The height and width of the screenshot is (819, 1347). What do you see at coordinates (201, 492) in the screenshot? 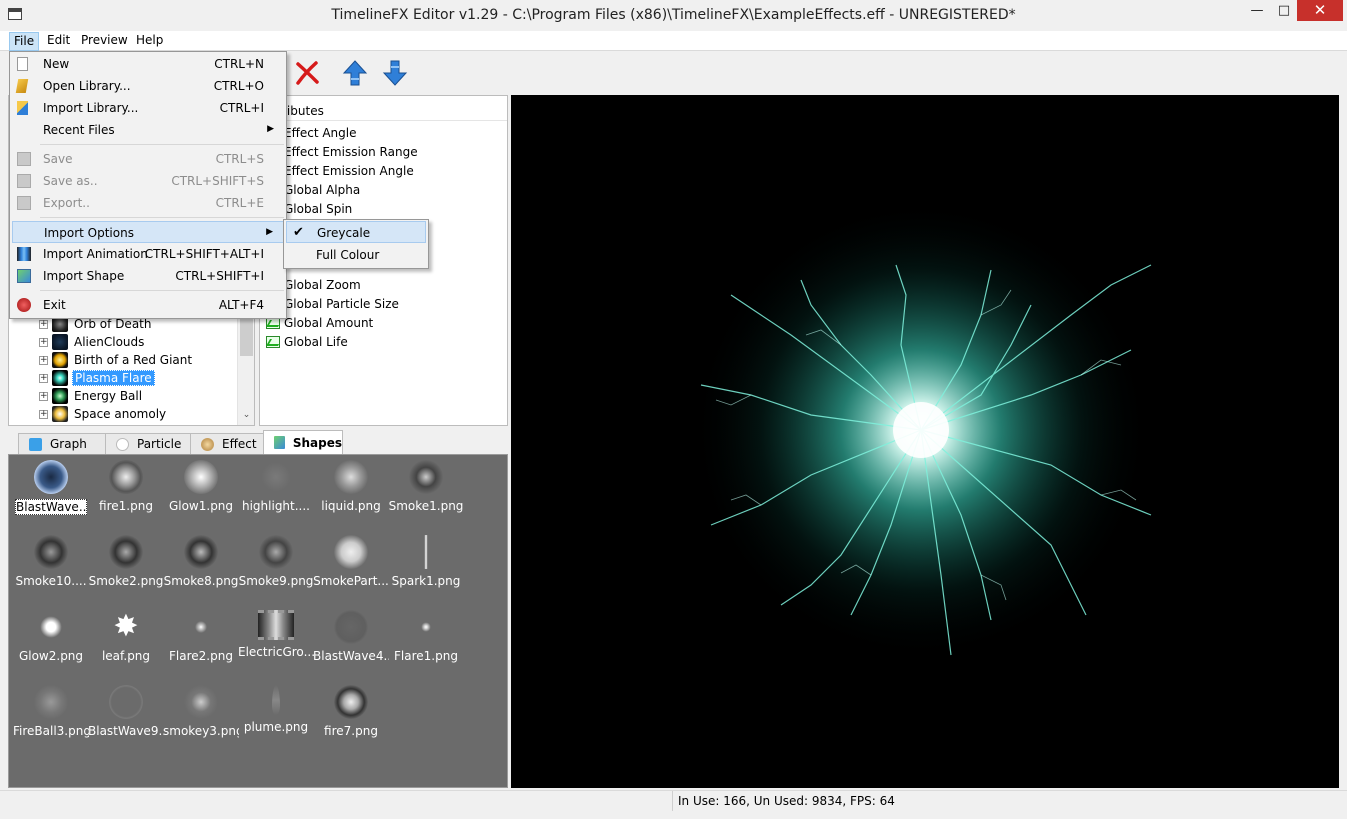
I see `shape-item: Glow1.png` at bounding box center [201, 492].